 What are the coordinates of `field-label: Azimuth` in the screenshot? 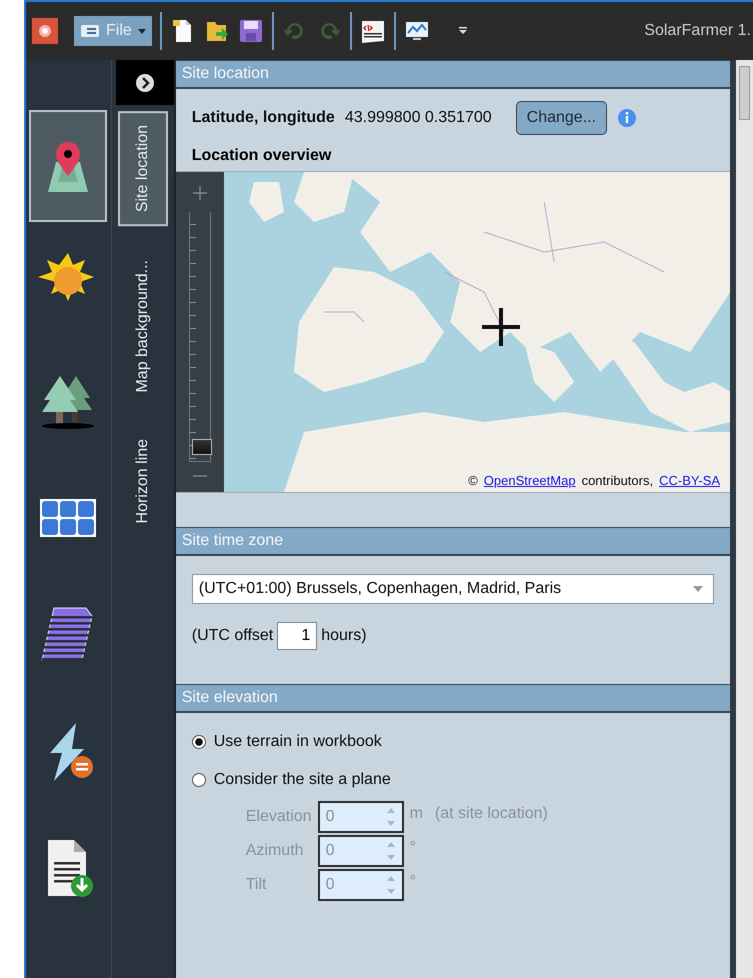 It's located at (275, 851).